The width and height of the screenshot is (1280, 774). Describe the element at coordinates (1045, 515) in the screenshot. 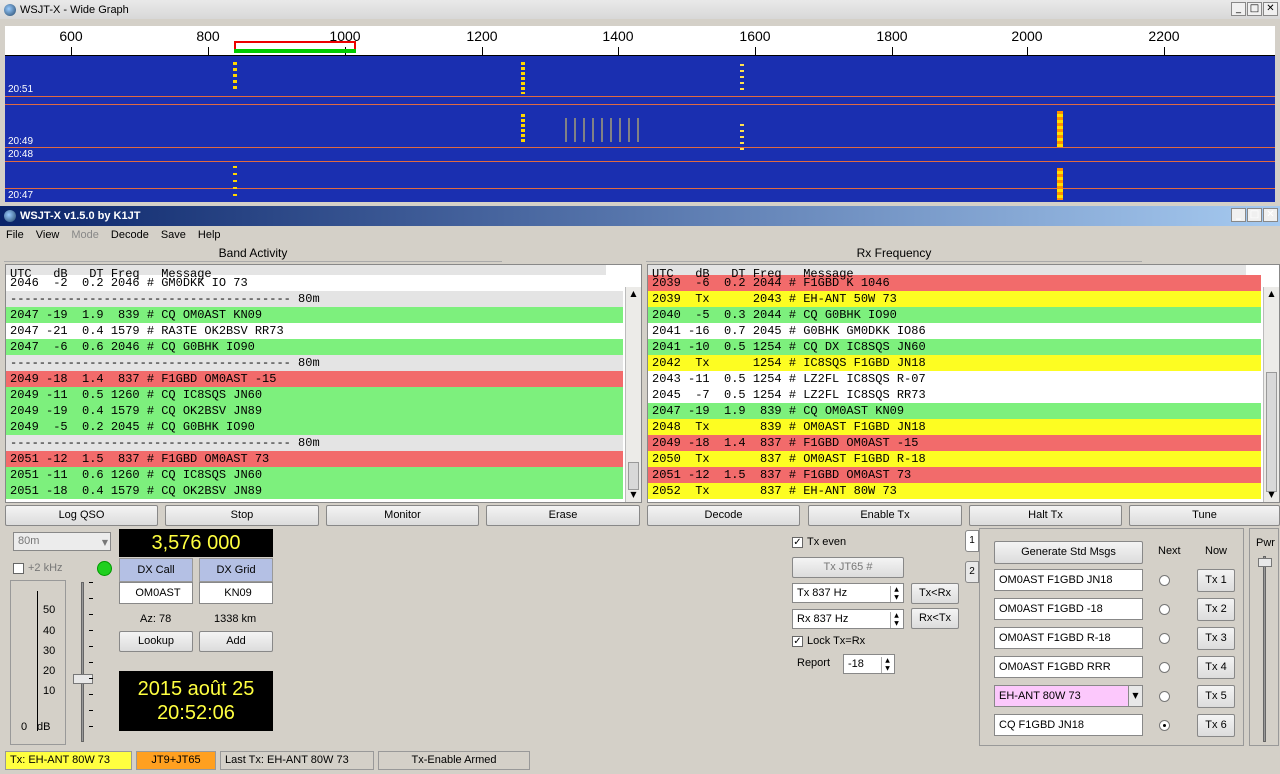

I see `halt-tx-button: Halt Tx` at that location.